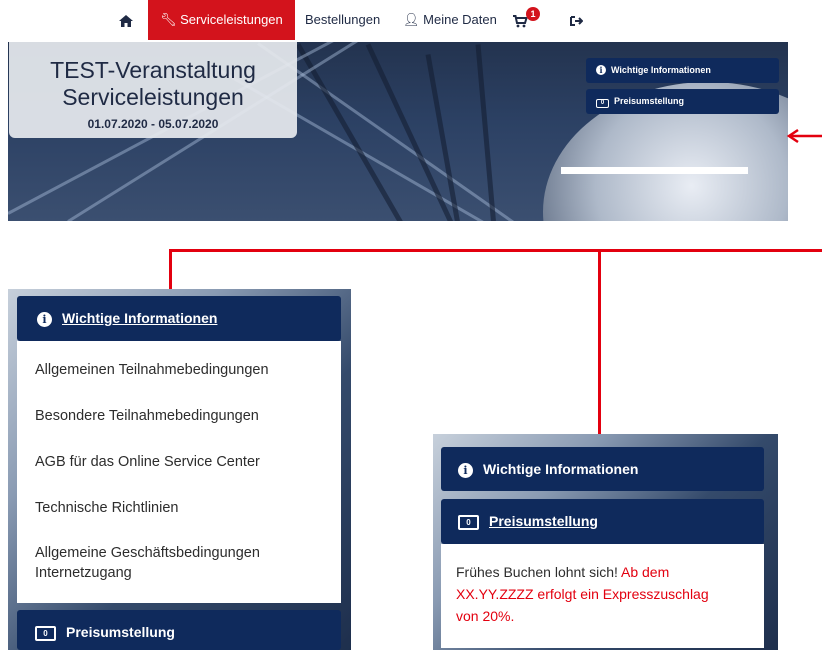 The image size is (822, 654). Describe the element at coordinates (179, 318) in the screenshot. I see `left-info-header: i Wichtige Informationen` at that location.